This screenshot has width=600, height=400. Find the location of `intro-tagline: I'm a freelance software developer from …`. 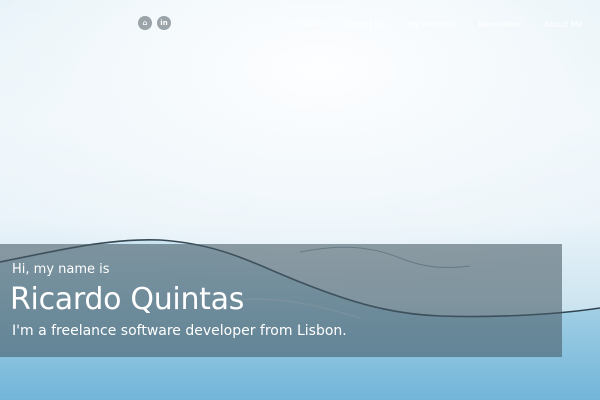

intro-tagline: I'm a freelance software developer from … is located at coordinates (179, 331).